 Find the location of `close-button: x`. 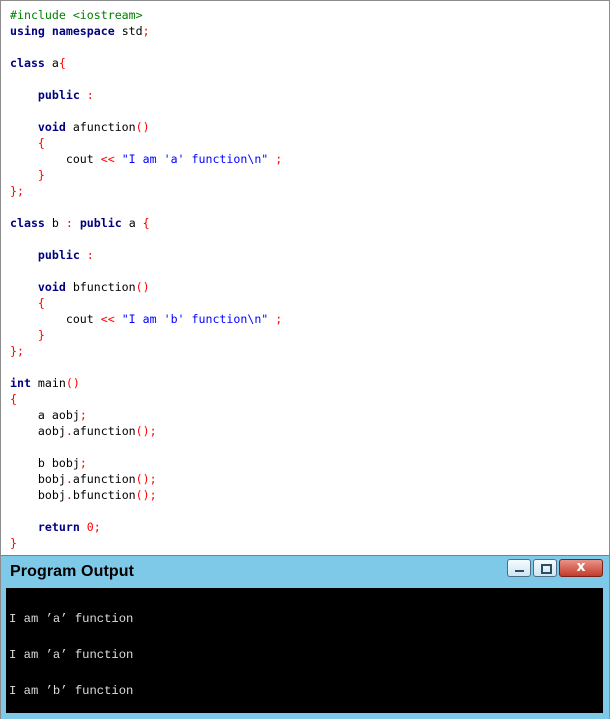

close-button: x is located at coordinates (581, 568).